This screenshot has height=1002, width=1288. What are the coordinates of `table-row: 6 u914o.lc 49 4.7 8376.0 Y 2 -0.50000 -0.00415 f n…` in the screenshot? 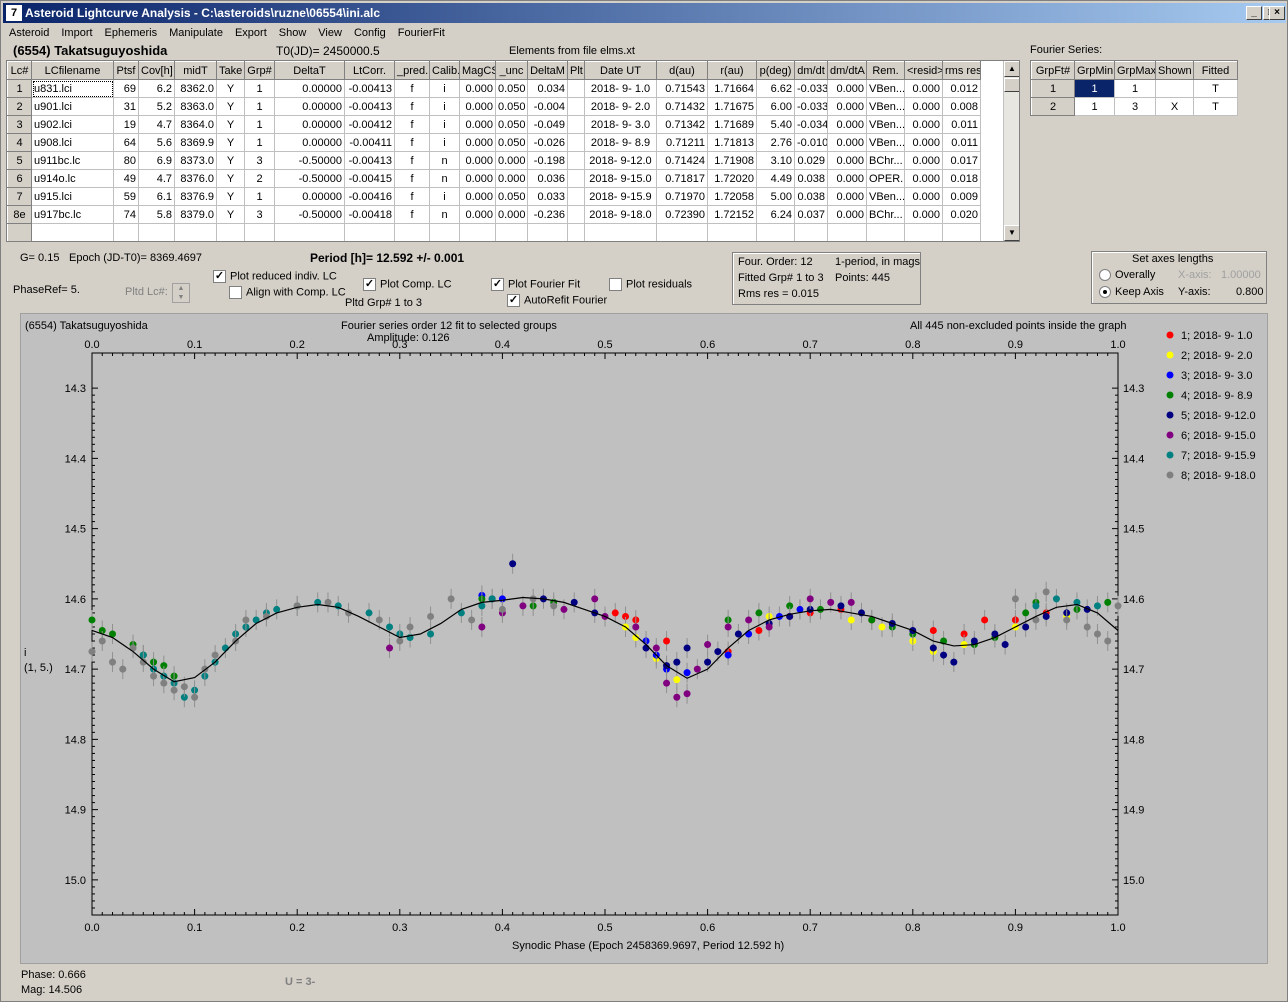 It's located at (494, 178).